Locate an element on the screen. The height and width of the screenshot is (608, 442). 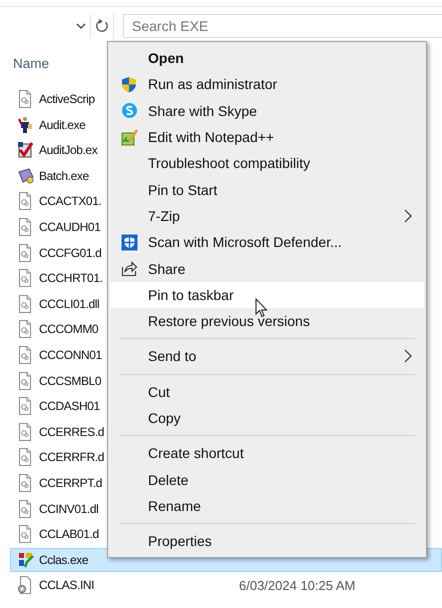
checkmark-app-icon is located at coordinates (25, 150).